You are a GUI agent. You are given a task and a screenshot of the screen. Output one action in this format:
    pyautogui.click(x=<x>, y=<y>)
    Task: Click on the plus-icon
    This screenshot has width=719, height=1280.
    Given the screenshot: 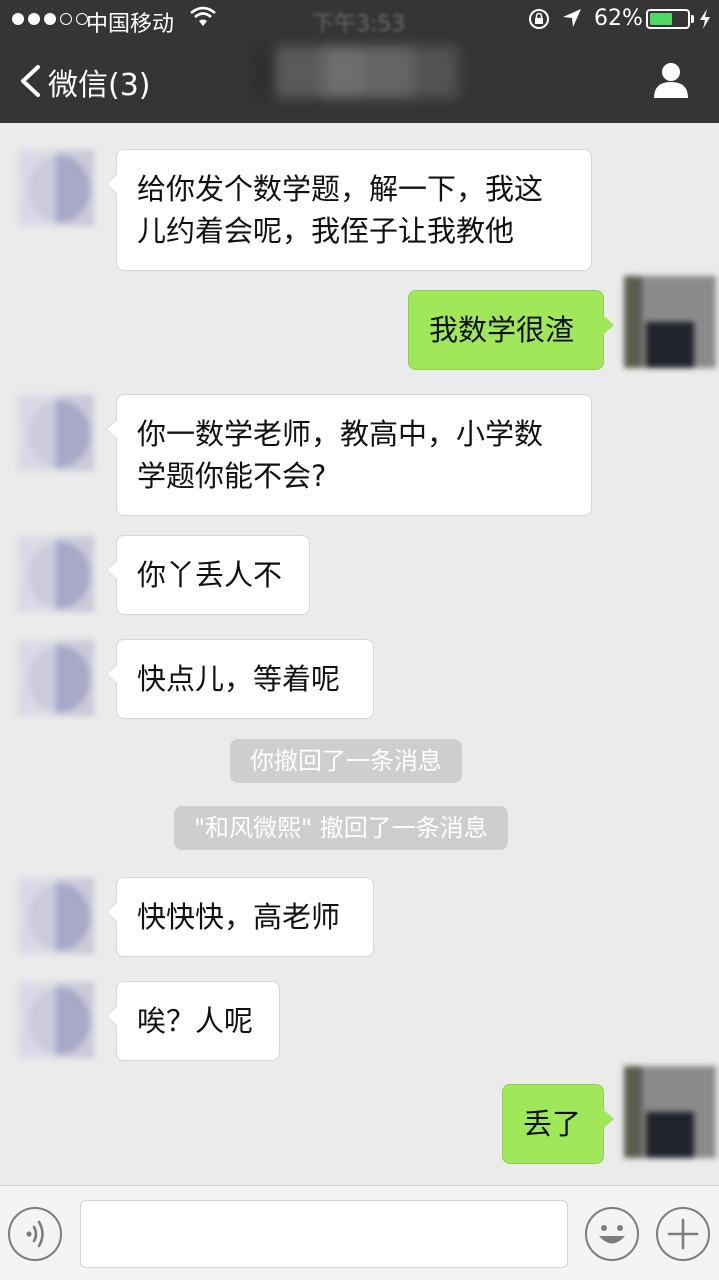 What is the action you would take?
    pyautogui.click(x=683, y=1234)
    